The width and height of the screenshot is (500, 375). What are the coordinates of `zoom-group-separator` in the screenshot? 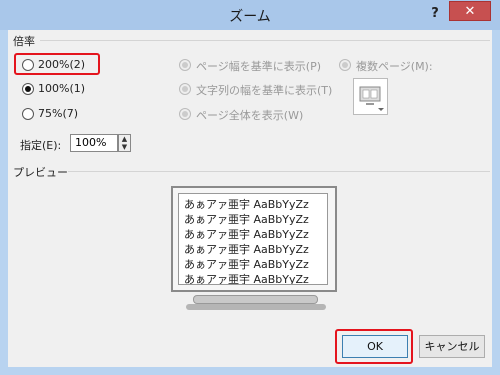 It's located at (265, 40).